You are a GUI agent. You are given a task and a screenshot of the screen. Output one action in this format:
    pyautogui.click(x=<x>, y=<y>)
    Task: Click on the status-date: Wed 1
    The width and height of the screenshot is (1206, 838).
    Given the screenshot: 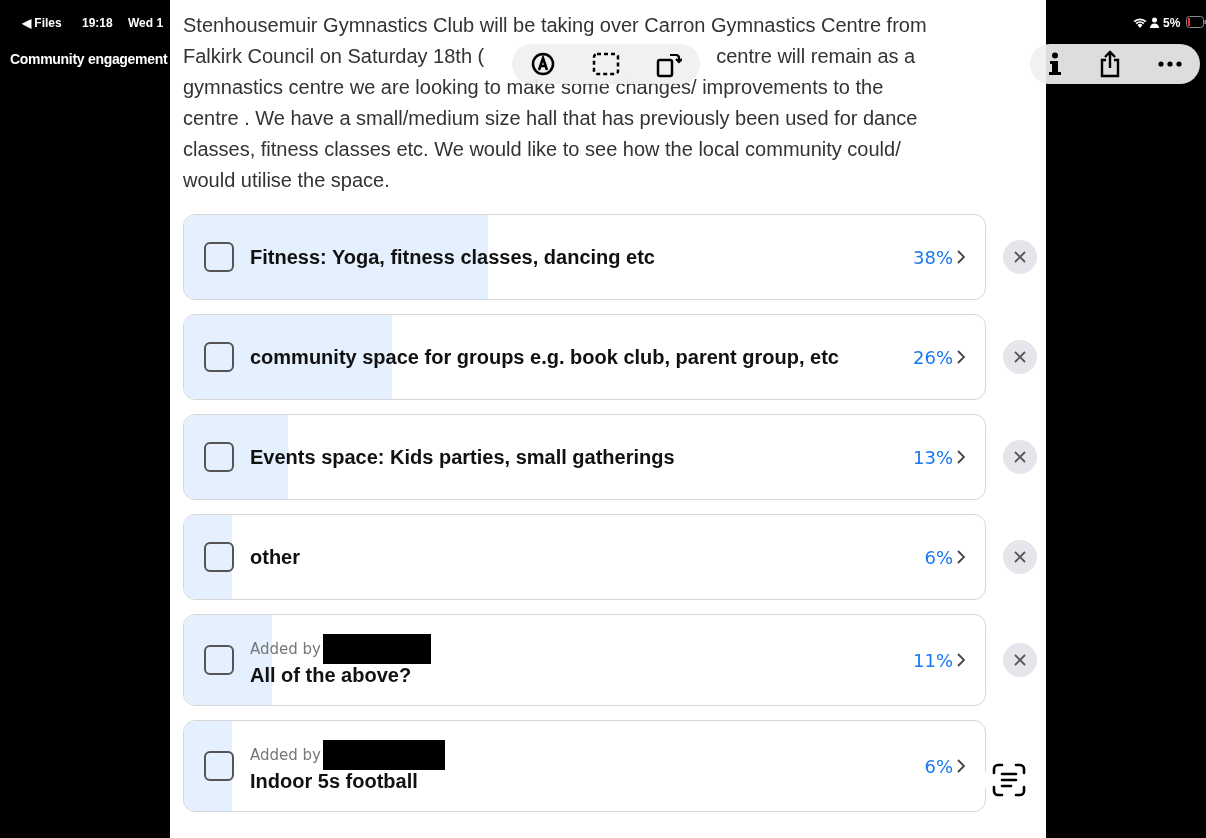 What is the action you would take?
    pyautogui.click(x=146, y=23)
    